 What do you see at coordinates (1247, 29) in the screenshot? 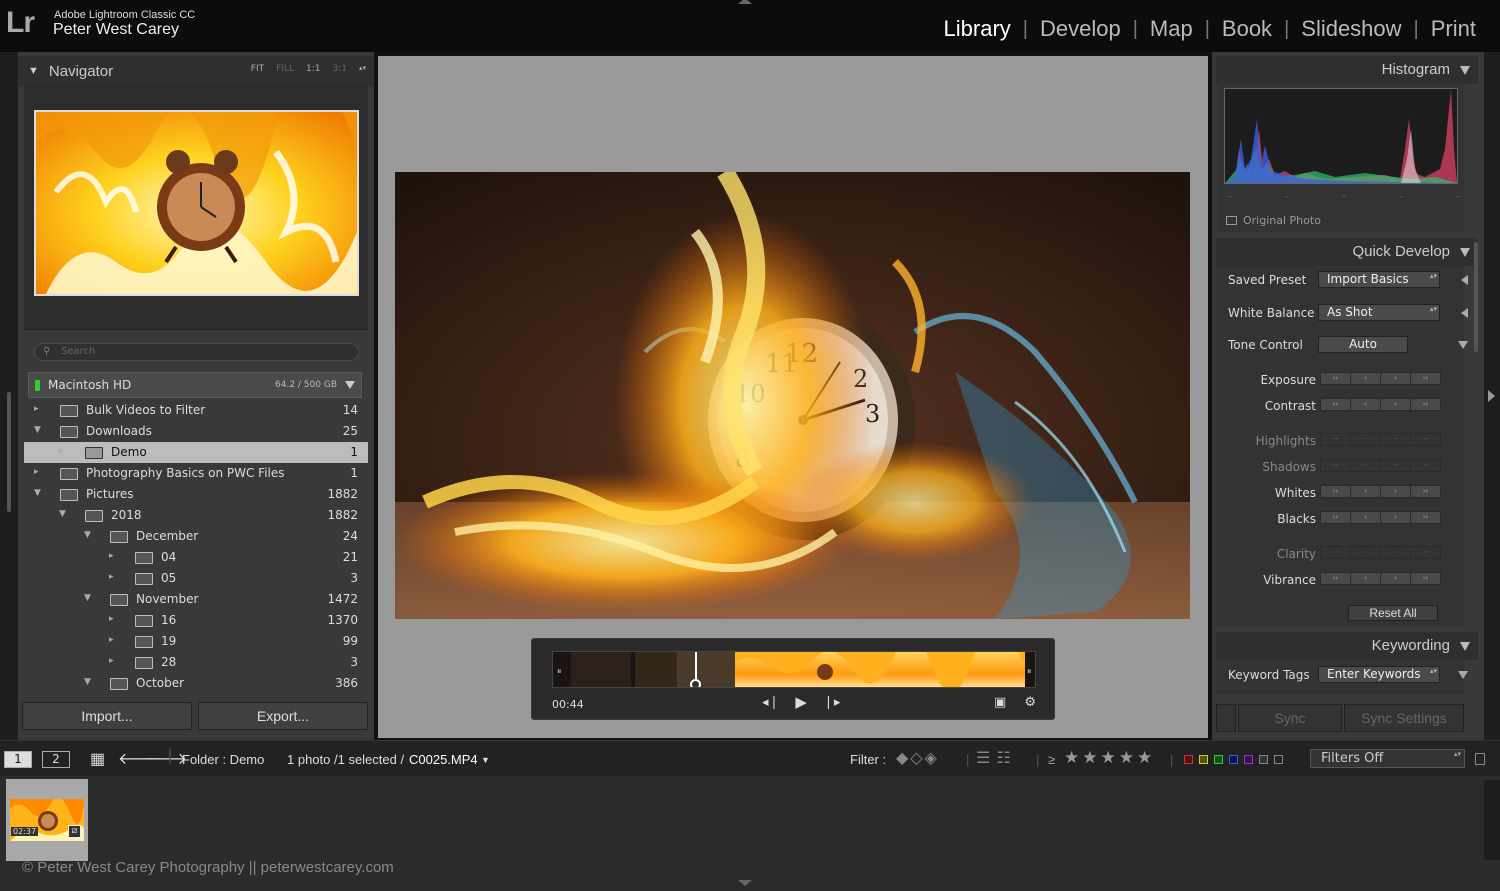
I see `module-book: Book` at bounding box center [1247, 29].